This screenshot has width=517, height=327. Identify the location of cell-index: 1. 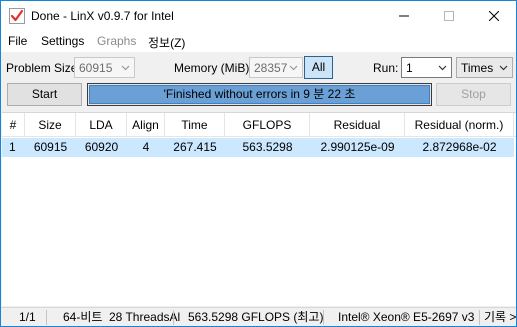
(12, 147).